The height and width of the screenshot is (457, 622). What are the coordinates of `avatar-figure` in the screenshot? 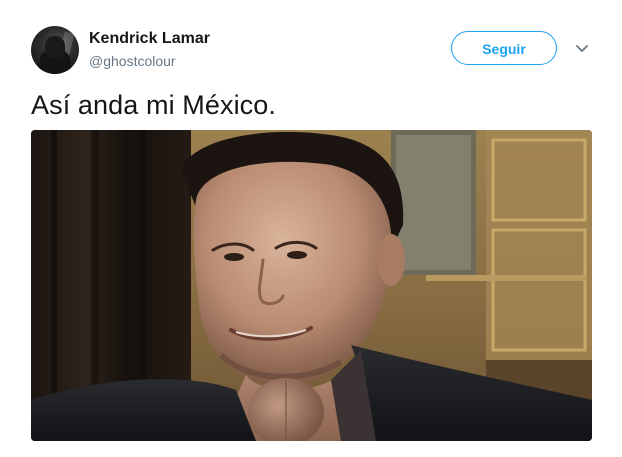 It's located at (55, 47).